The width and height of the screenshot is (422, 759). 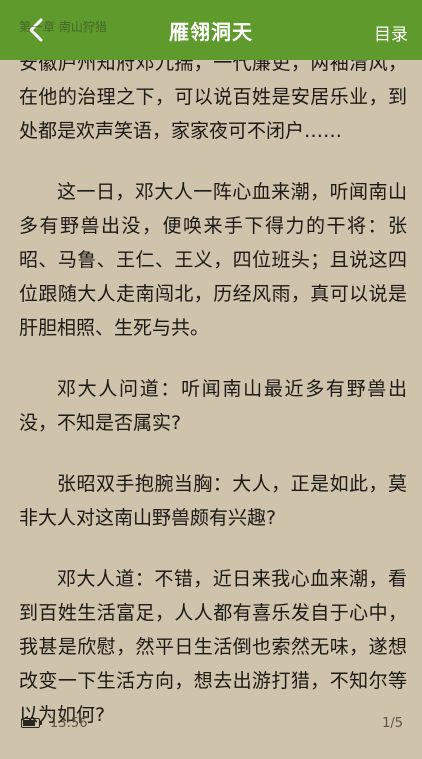 What do you see at coordinates (392, 723) in the screenshot?
I see `page-indicator: 1/5` at bounding box center [392, 723].